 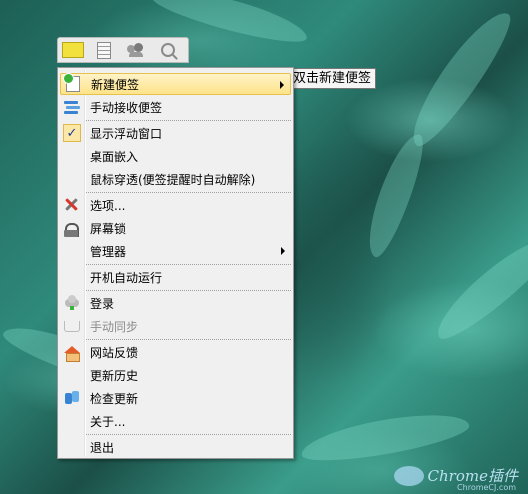 What do you see at coordinates (173, 179) in the screenshot?
I see `menu-item-label: 鼠标穿透(便签提醒时自动解除)` at bounding box center [173, 179].